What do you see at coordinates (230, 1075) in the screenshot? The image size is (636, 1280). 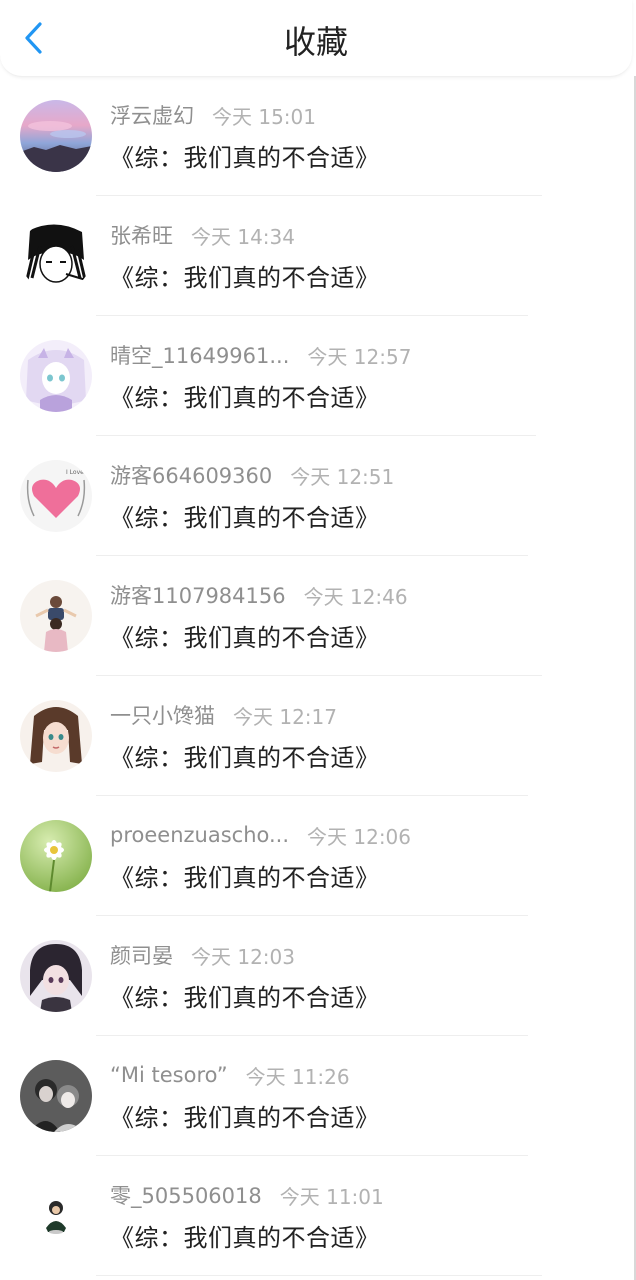 I see `item-meta: “Mi tesoro” 今天 11:26` at bounding box center [230, 1075].